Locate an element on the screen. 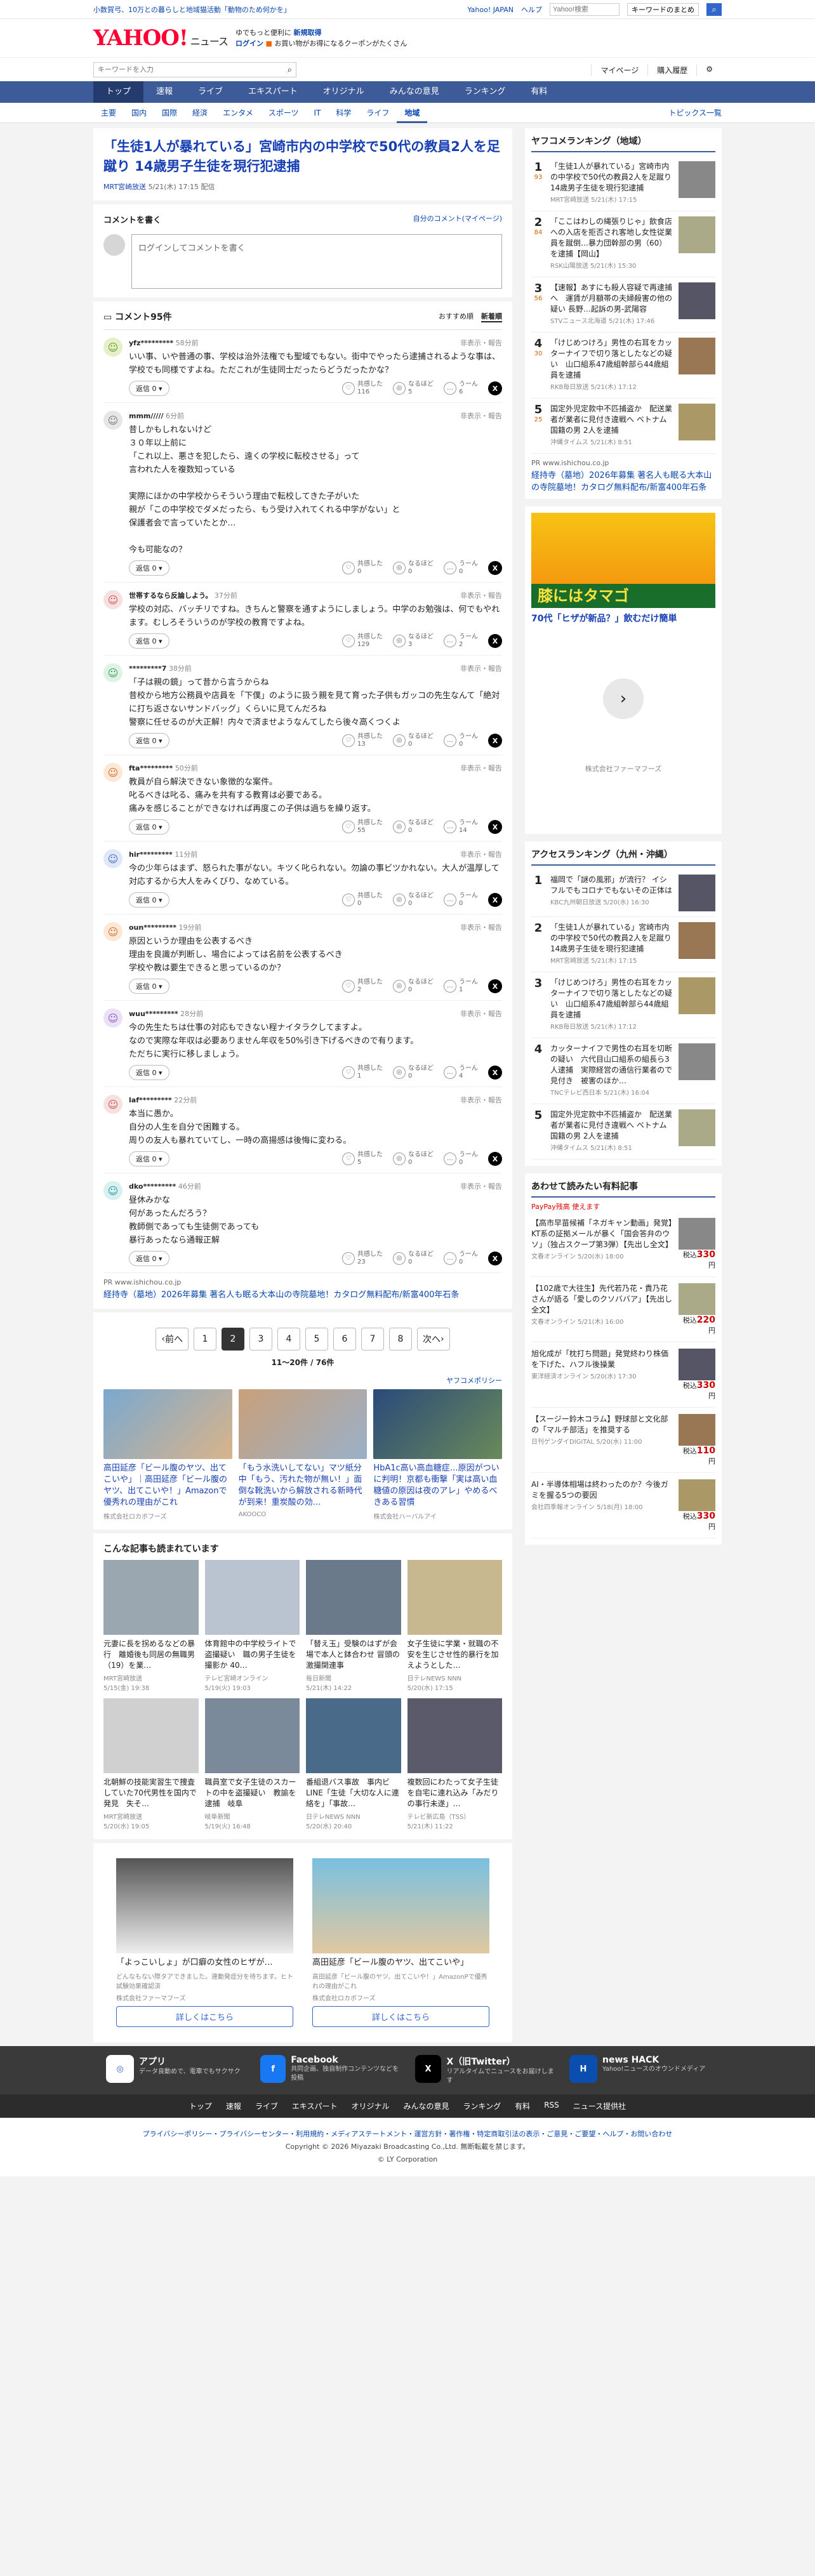 This screenshot has height=2576, width=815. subnav-item-5: スポーツ is located at coordinates (284, 113).